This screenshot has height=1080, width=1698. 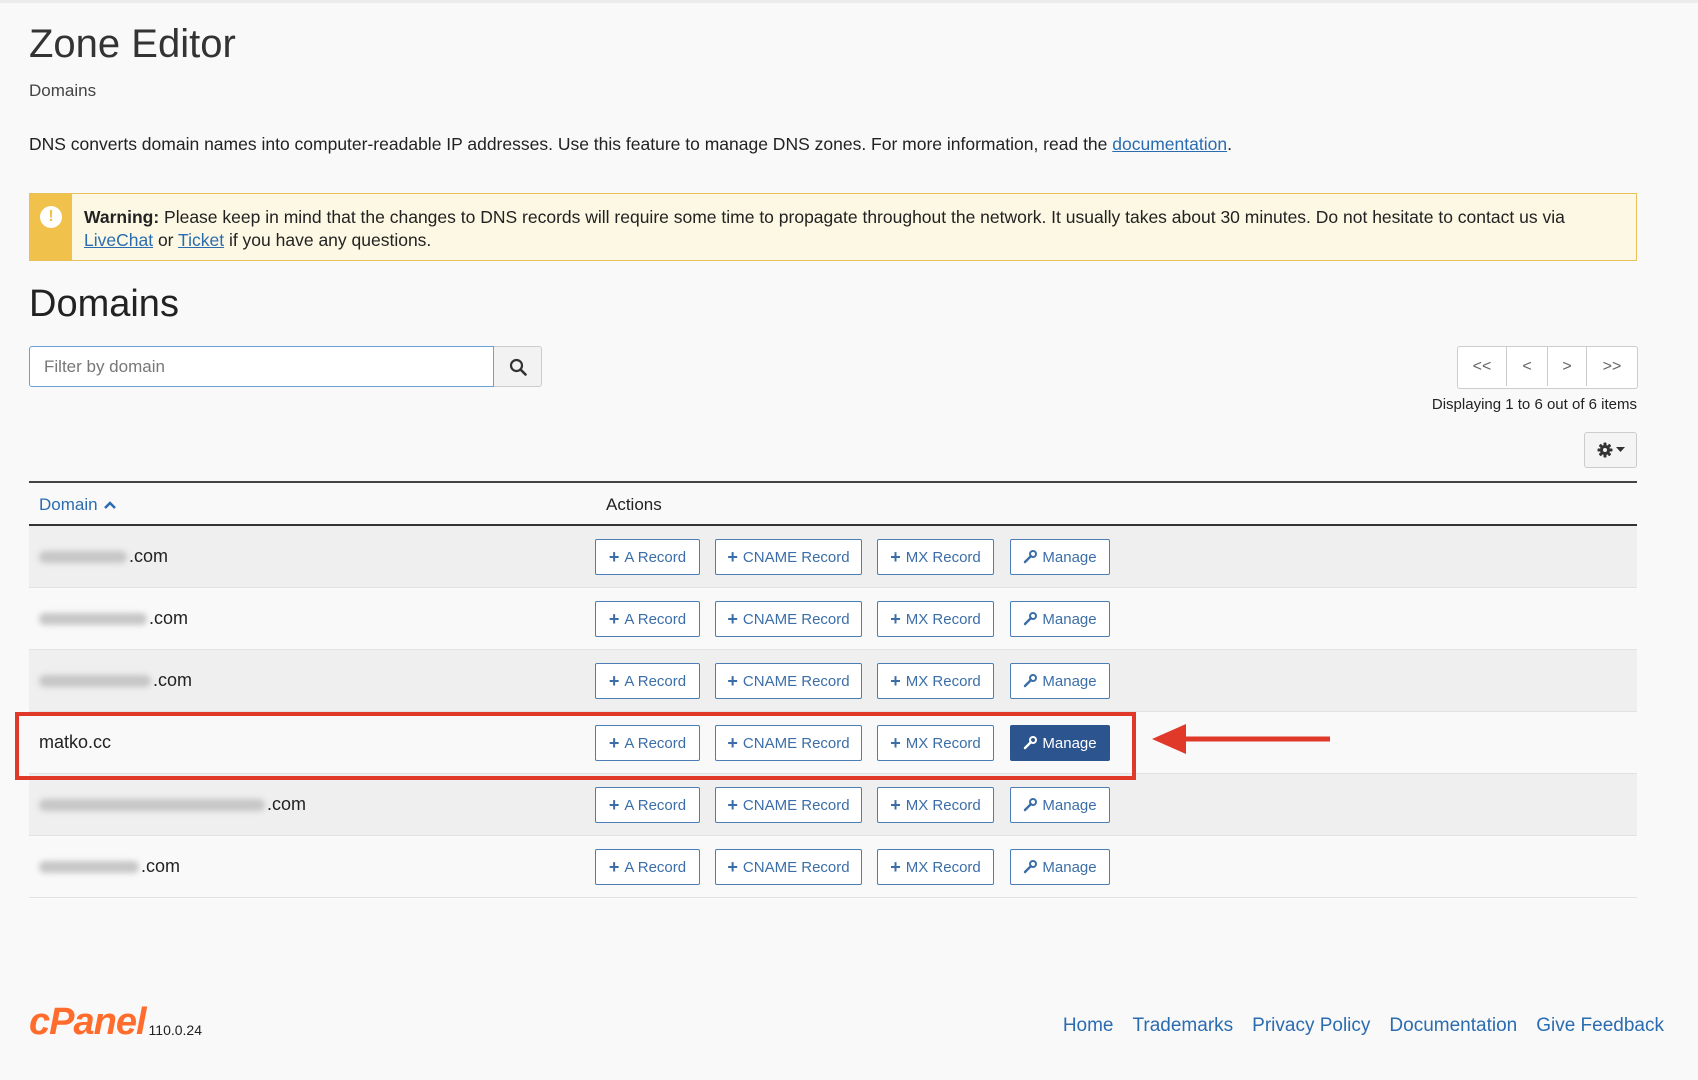 I want to click on cpanel-logo: cPanel 110.0.24, so click(x=115, y=1022).